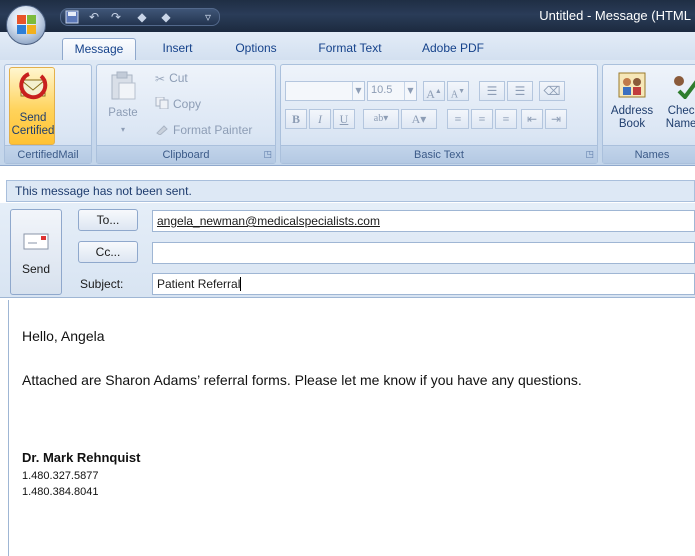 This screenshot has width=695, height=556. I want to click on paste-button: Paste ▾, so click(123, 106).